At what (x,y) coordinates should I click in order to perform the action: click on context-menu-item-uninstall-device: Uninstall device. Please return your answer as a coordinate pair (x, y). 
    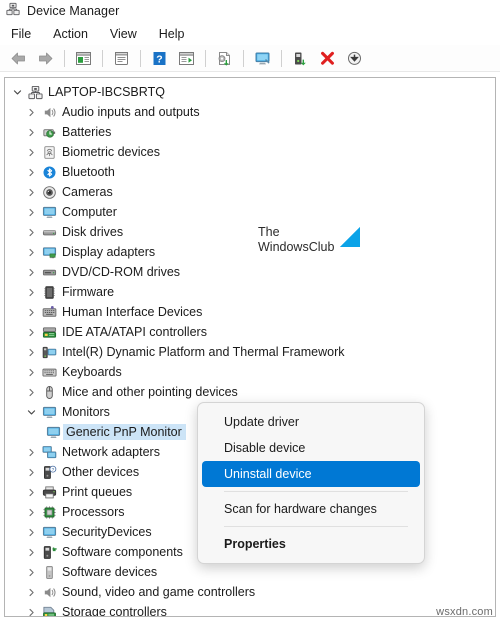
    Looking at the image, I should click on (311, 474).